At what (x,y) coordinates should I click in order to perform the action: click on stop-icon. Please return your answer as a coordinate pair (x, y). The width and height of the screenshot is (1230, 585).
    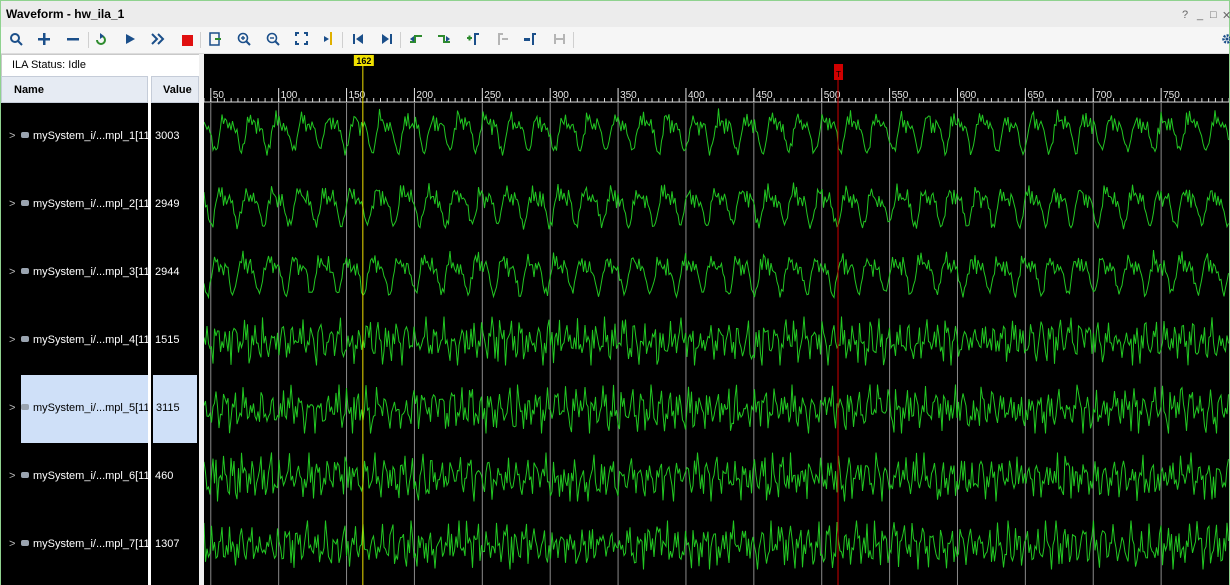
    Looking at the image, I should click on (187, 40).